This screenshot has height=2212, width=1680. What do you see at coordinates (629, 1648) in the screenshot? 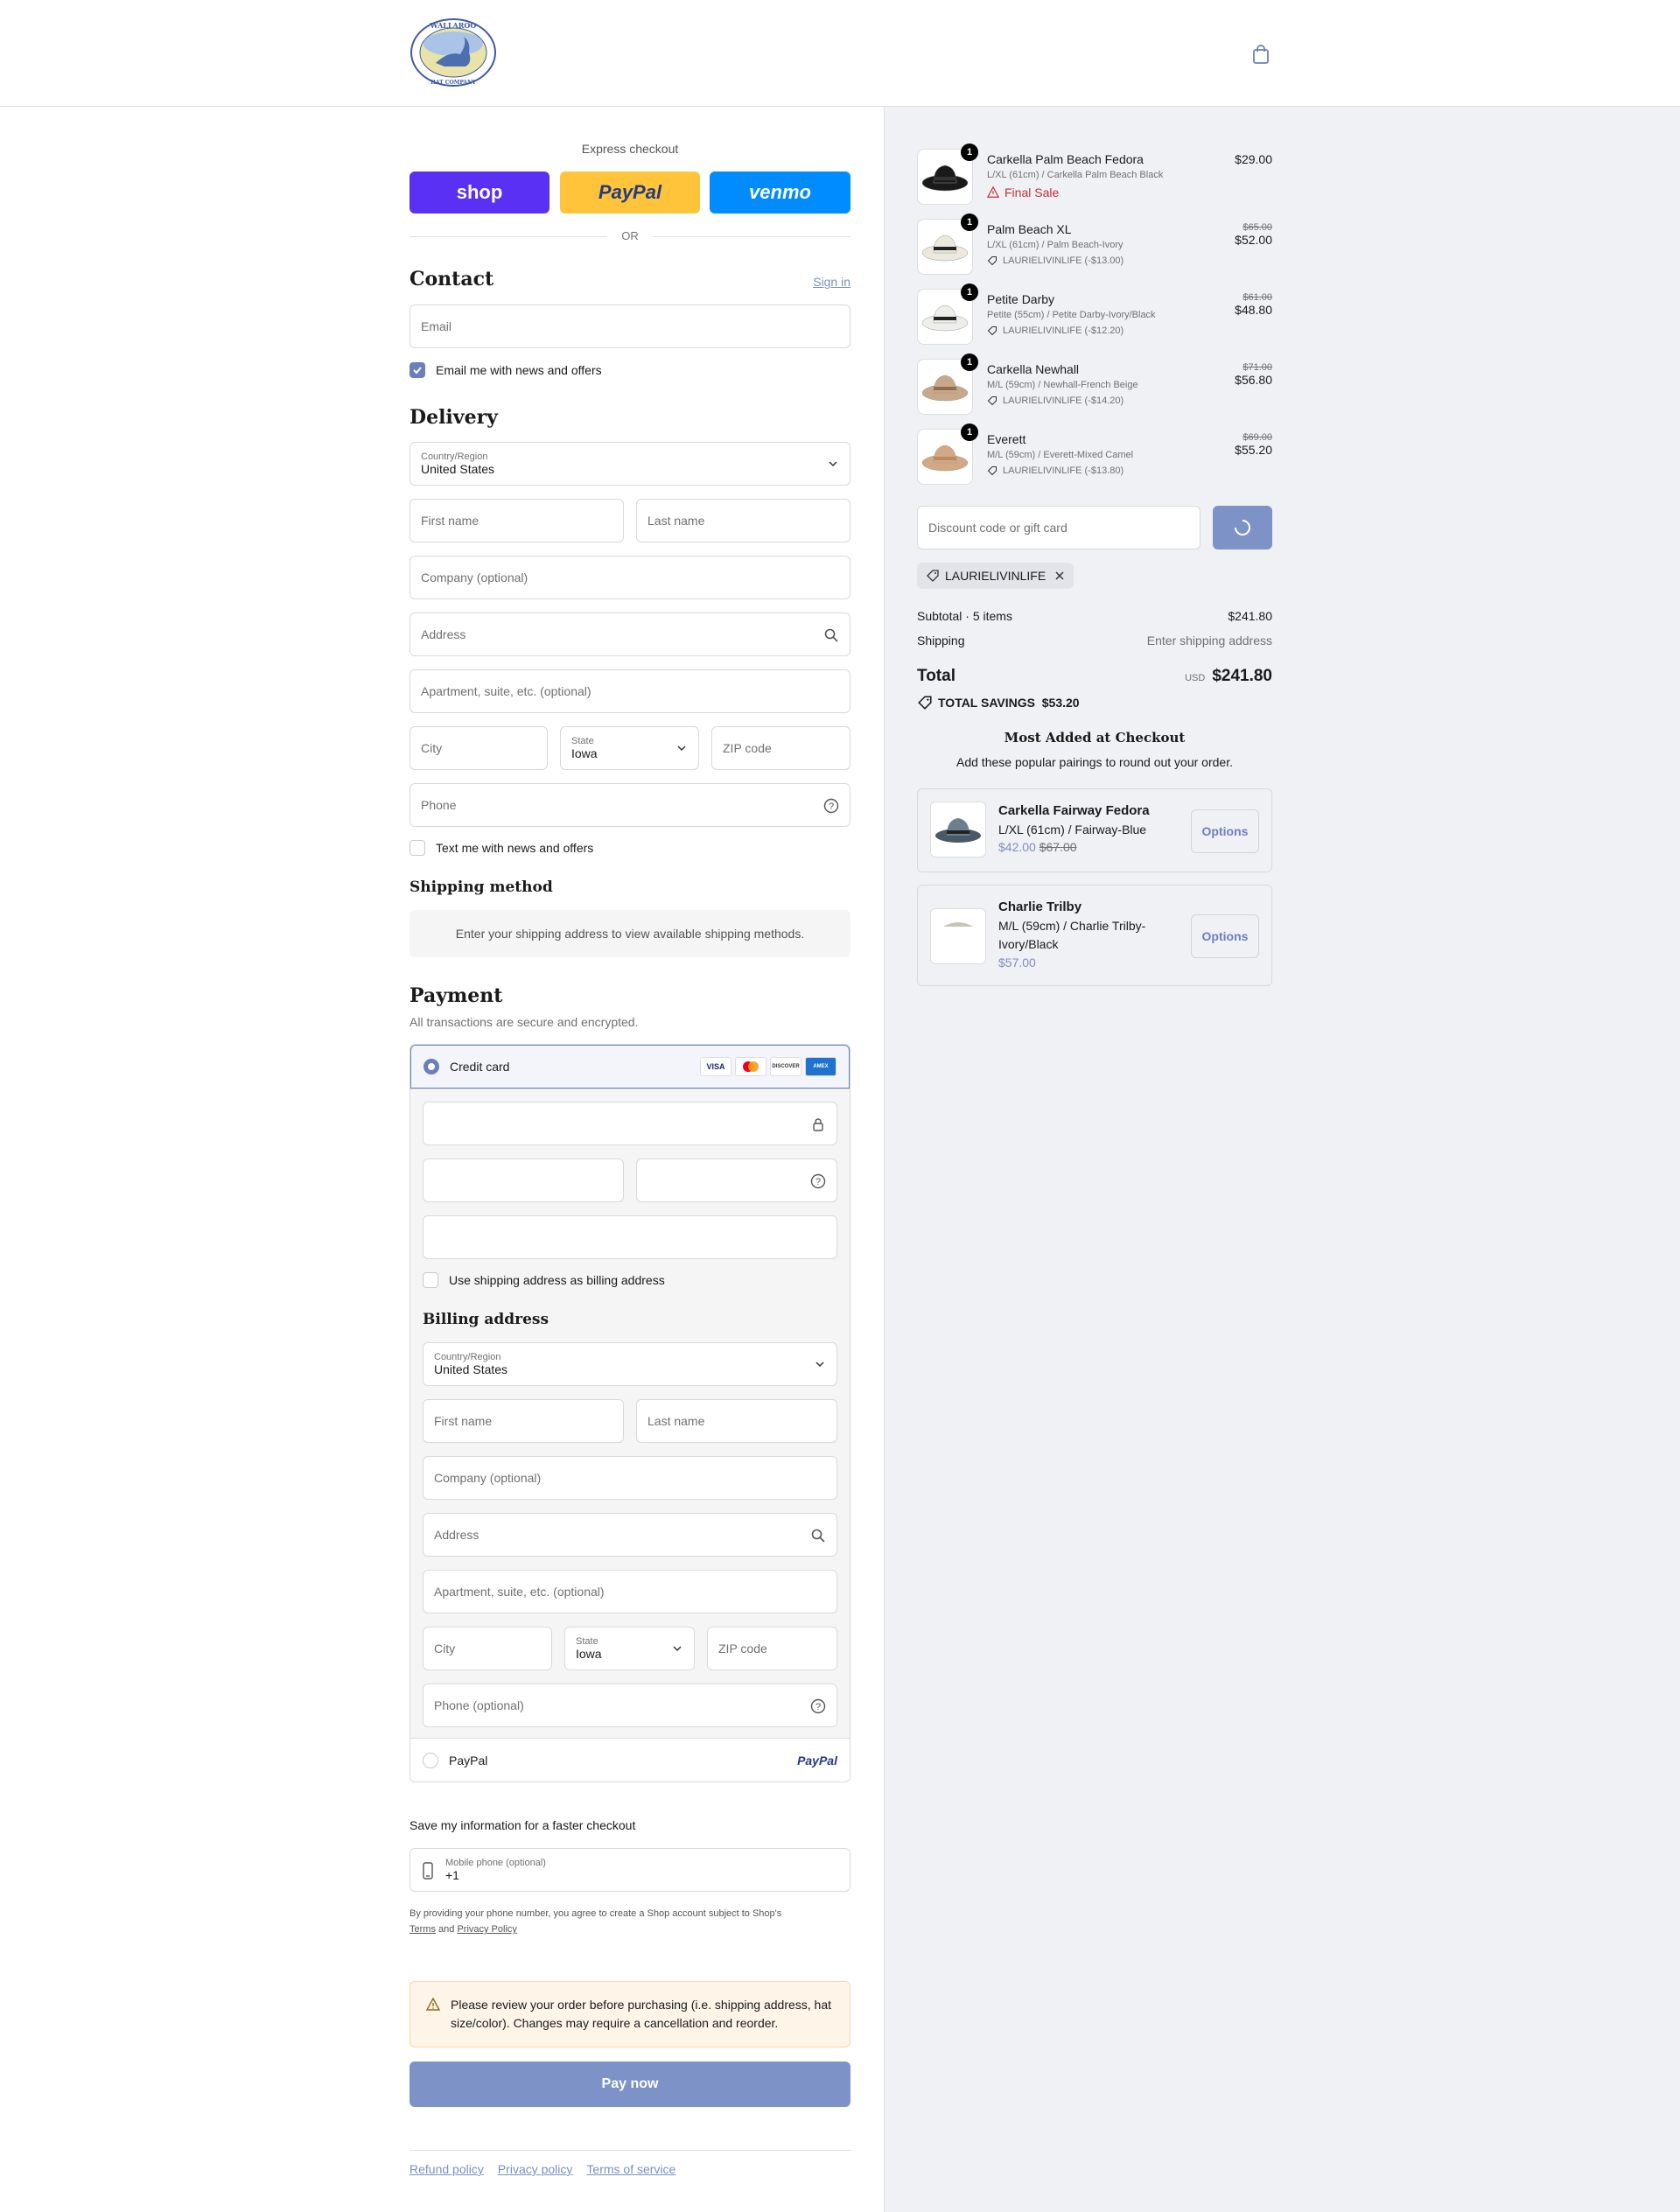
I see `billing-state-select: State Iowa` at bounding box center [629, 1648].